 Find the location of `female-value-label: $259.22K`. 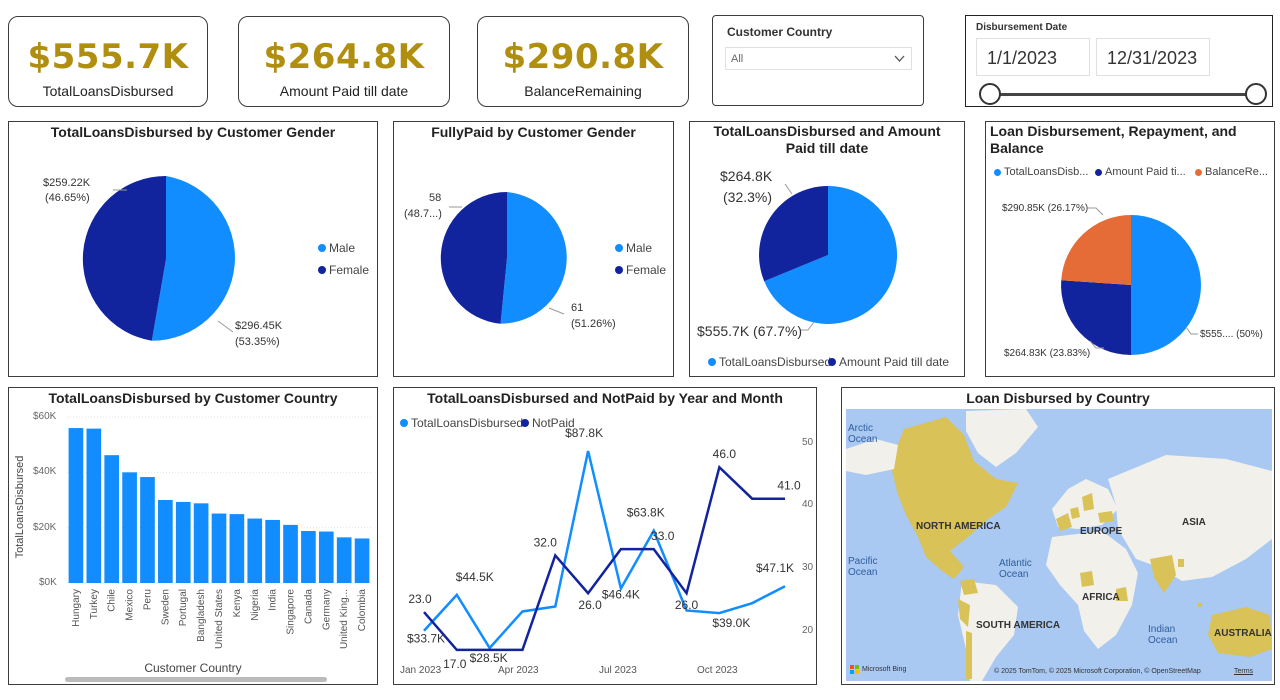

female-value-label: $259.22K is located at coordinates (67, 183).